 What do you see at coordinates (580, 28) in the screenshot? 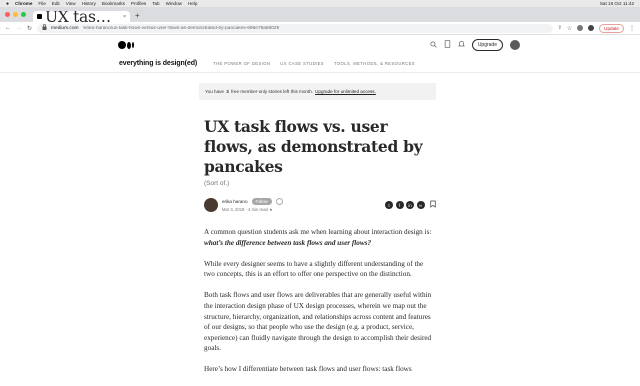
I see `extension-icon` at bounding box center [580, 28].